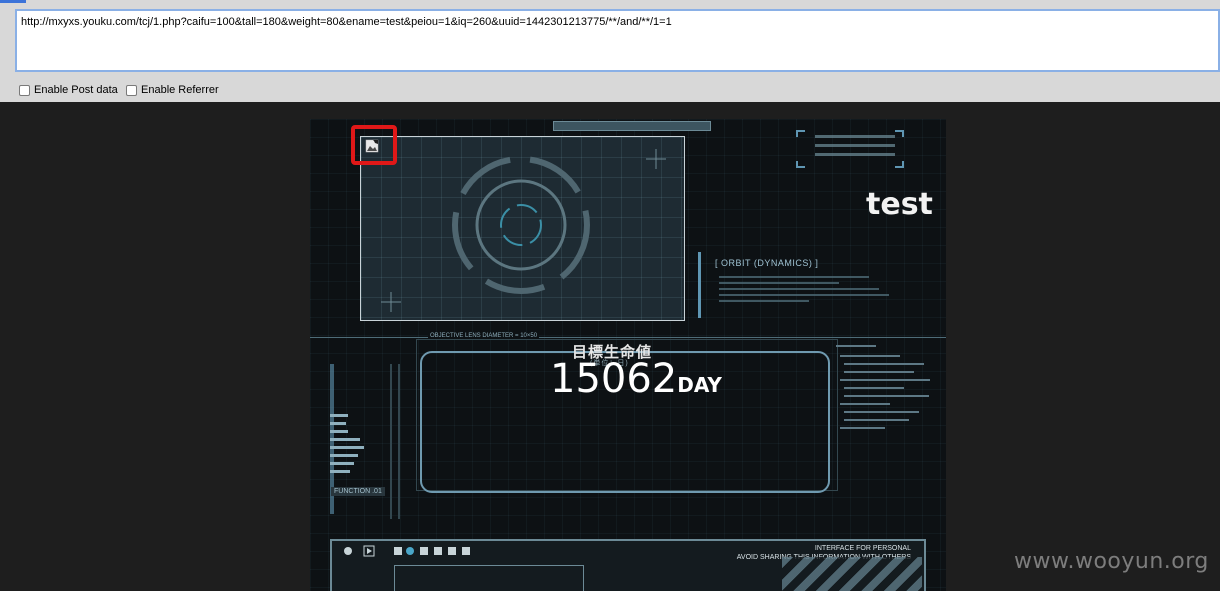  I want to click on function-label: FUNCTION .01, so click(358, 491).